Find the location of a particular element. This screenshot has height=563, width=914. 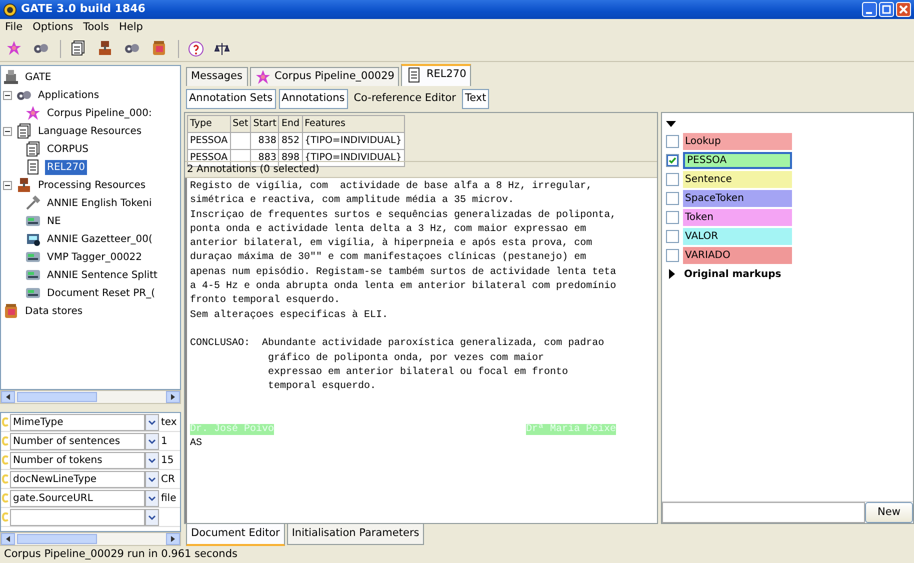

menu-item: File is located at coordinates (14, 28).